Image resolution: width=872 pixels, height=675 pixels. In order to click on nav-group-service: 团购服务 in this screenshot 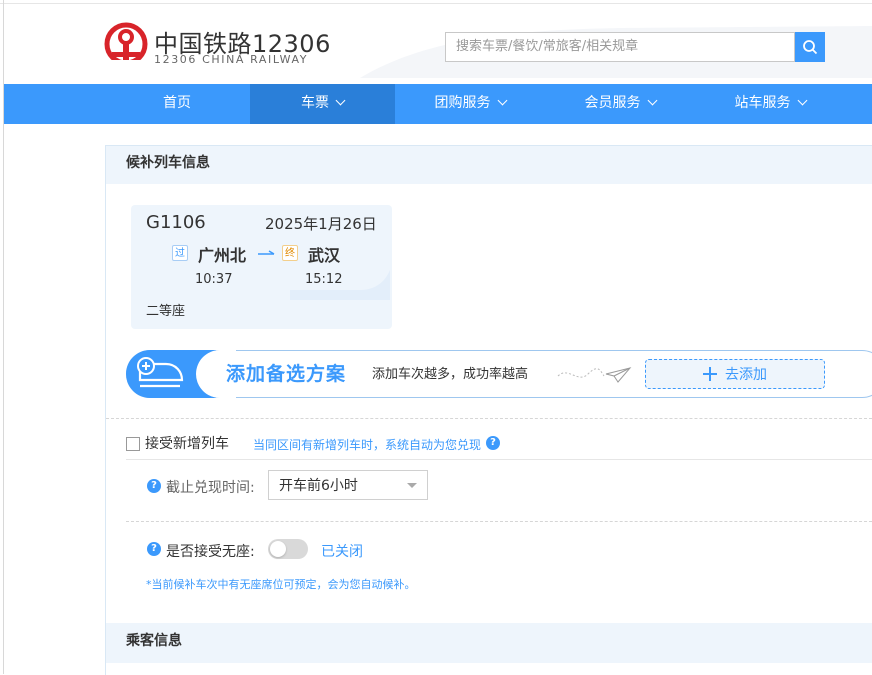, I will do `click(470, 104)`.